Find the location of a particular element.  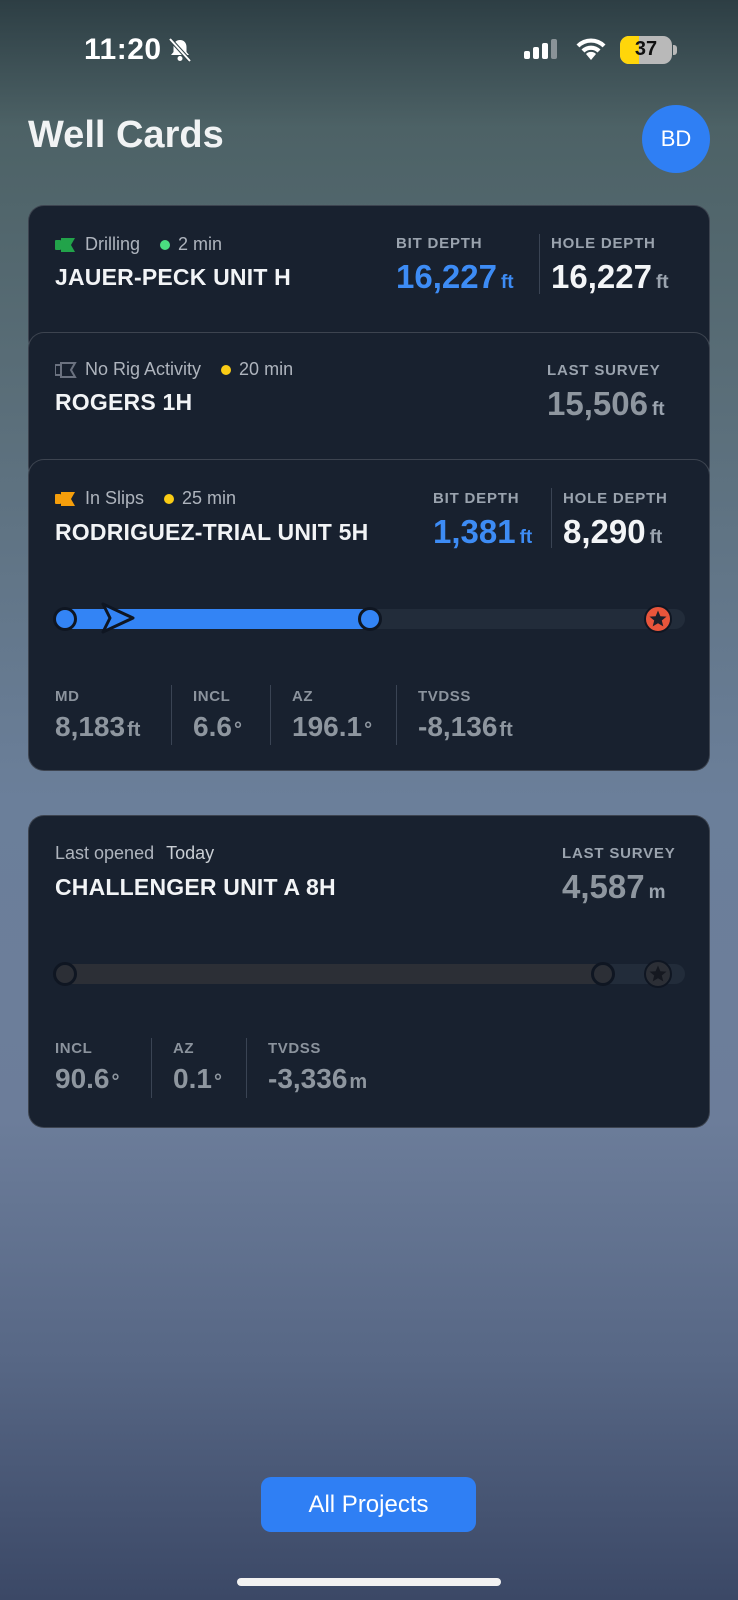

wifi-icon is located at coordinates (591, 49).